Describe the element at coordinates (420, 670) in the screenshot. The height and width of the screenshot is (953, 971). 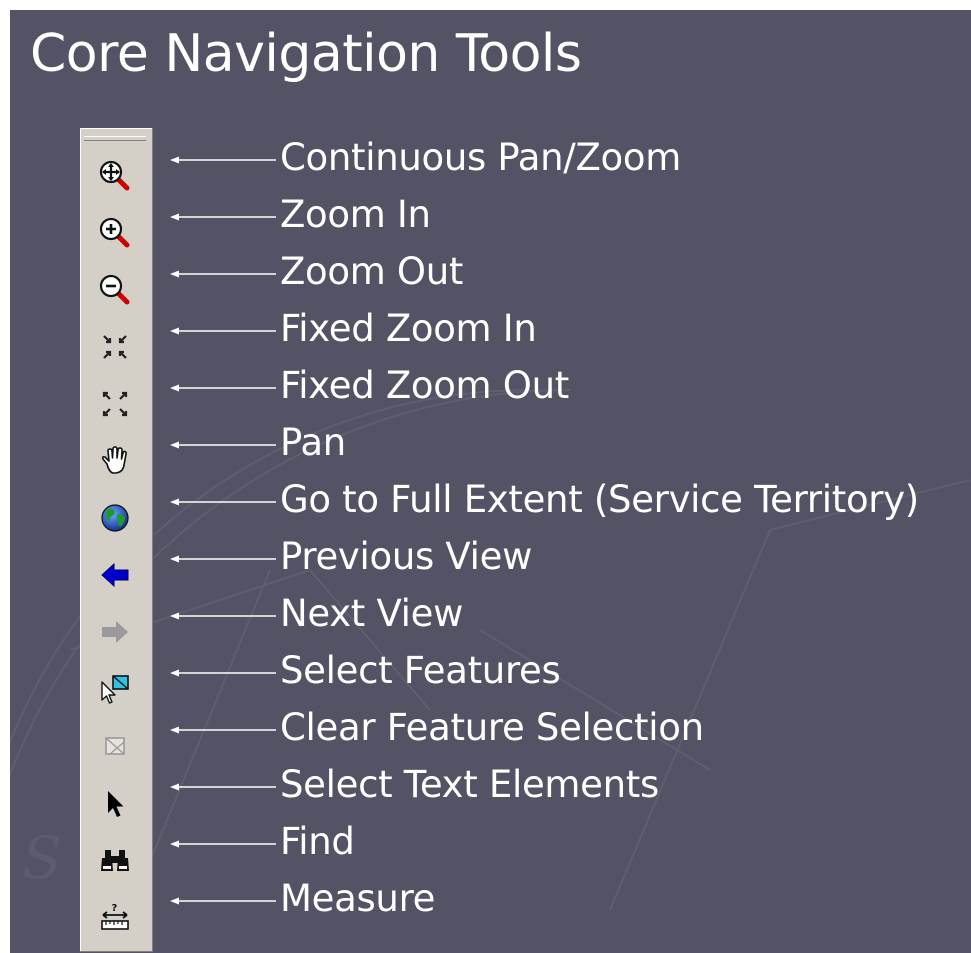
I see `tool-label: Select Features` at that location.